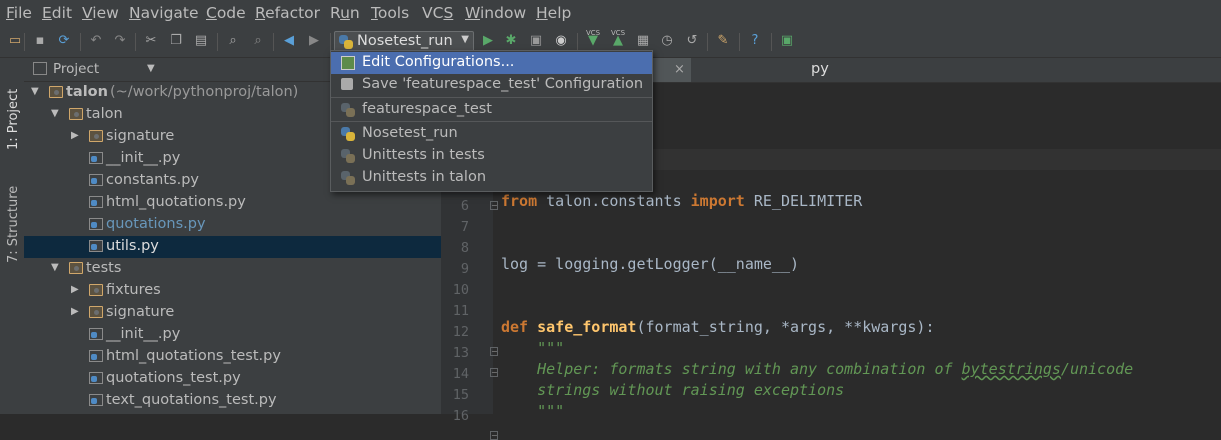 The image size is (1221, 440). What do you see at coordinates (491, 156) in the screenshot?
I see `run-config-option: Unittests in tests` at bounding box center [491, 156].